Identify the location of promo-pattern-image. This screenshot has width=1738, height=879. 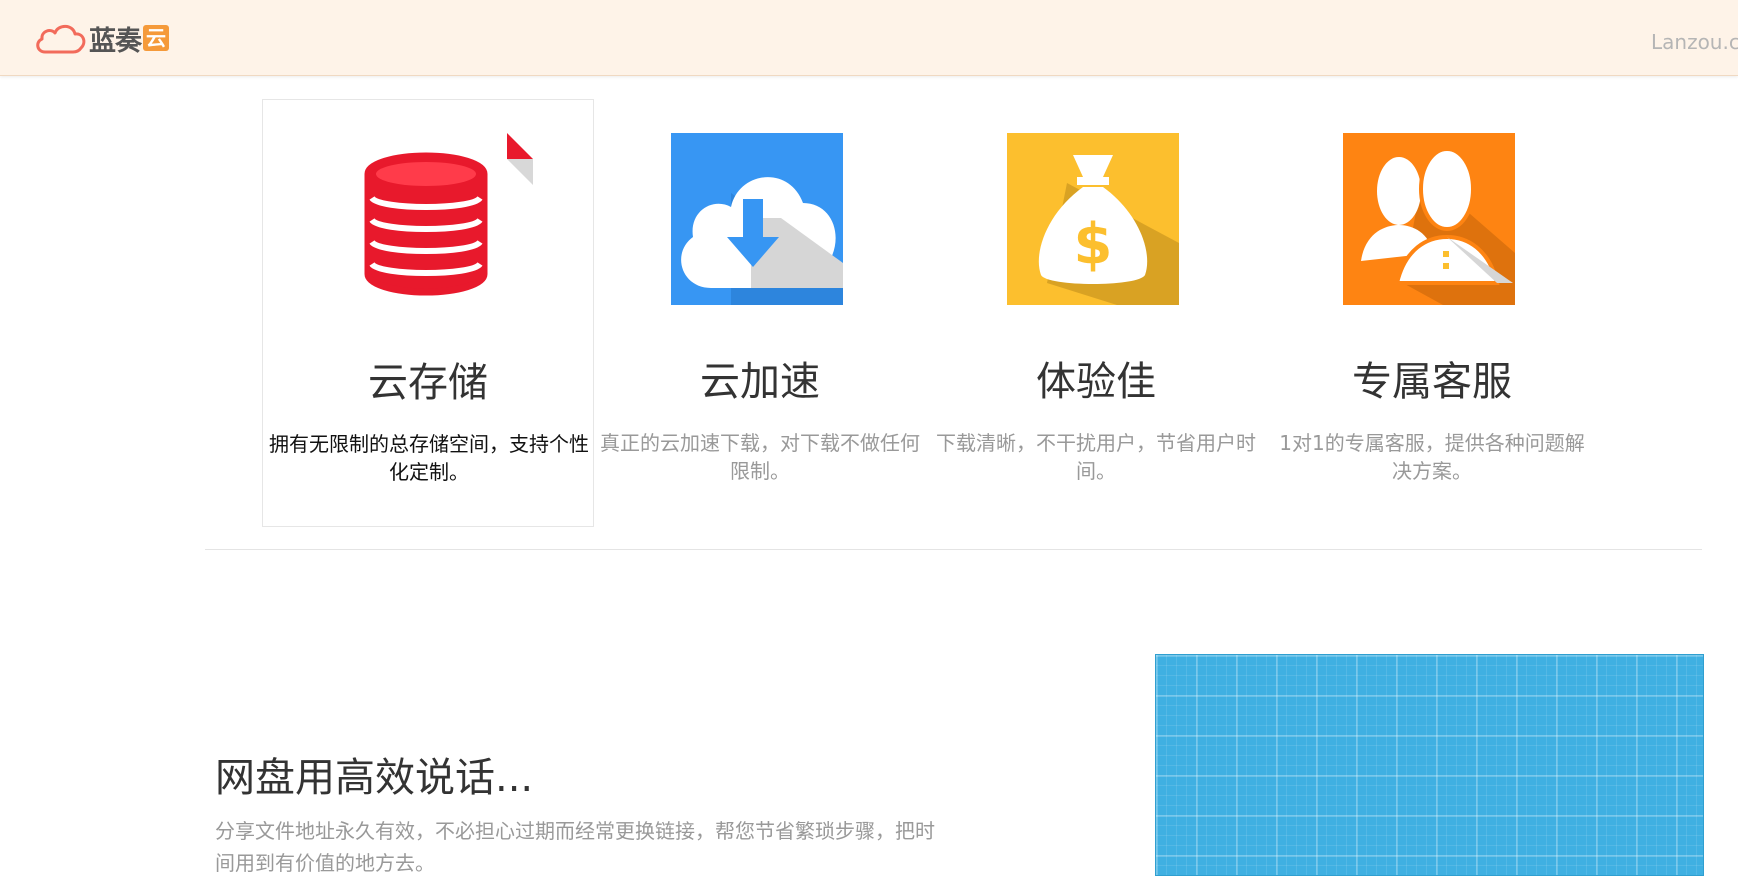
(1429, 765).